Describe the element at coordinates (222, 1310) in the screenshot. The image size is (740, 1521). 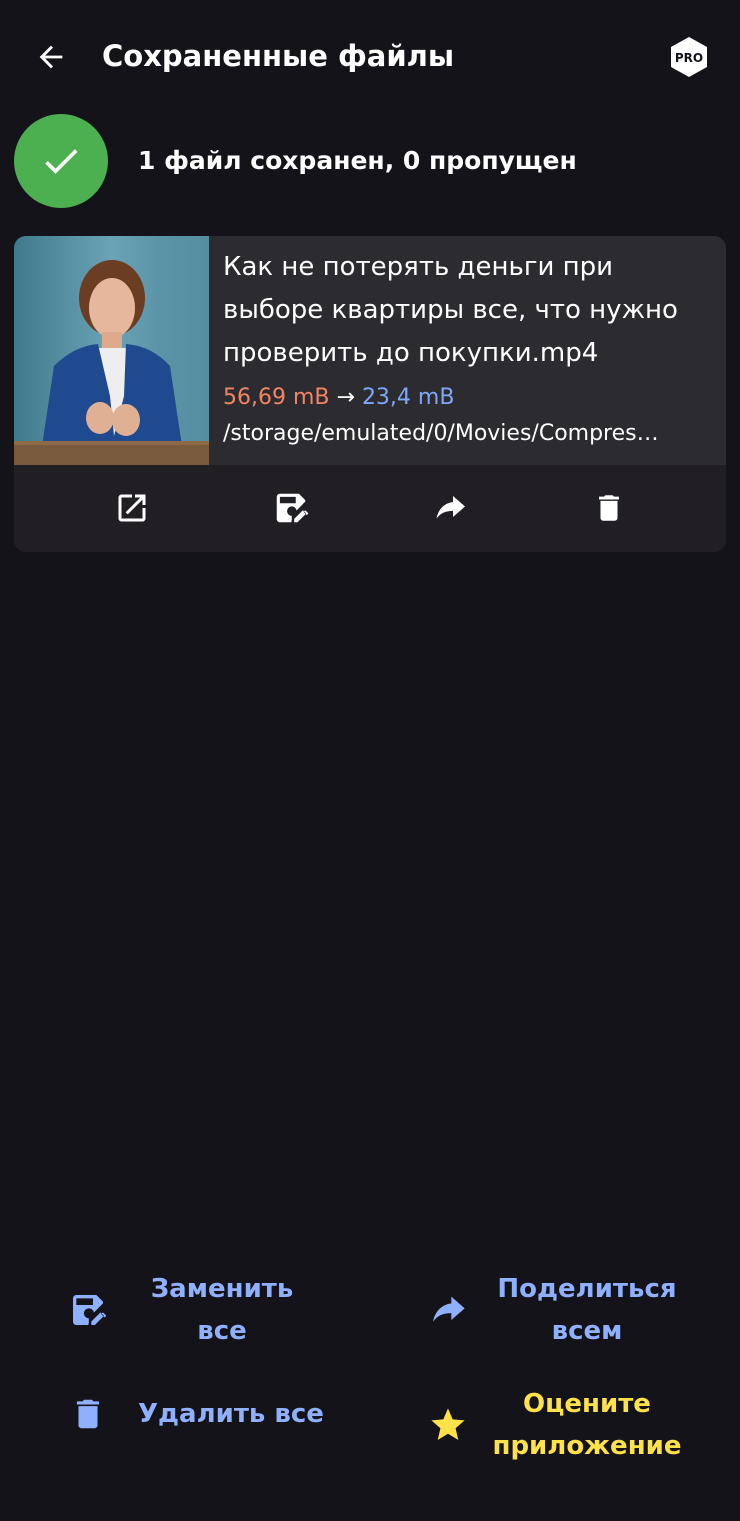
I see `replace-all-label: Заменить все` at that location.